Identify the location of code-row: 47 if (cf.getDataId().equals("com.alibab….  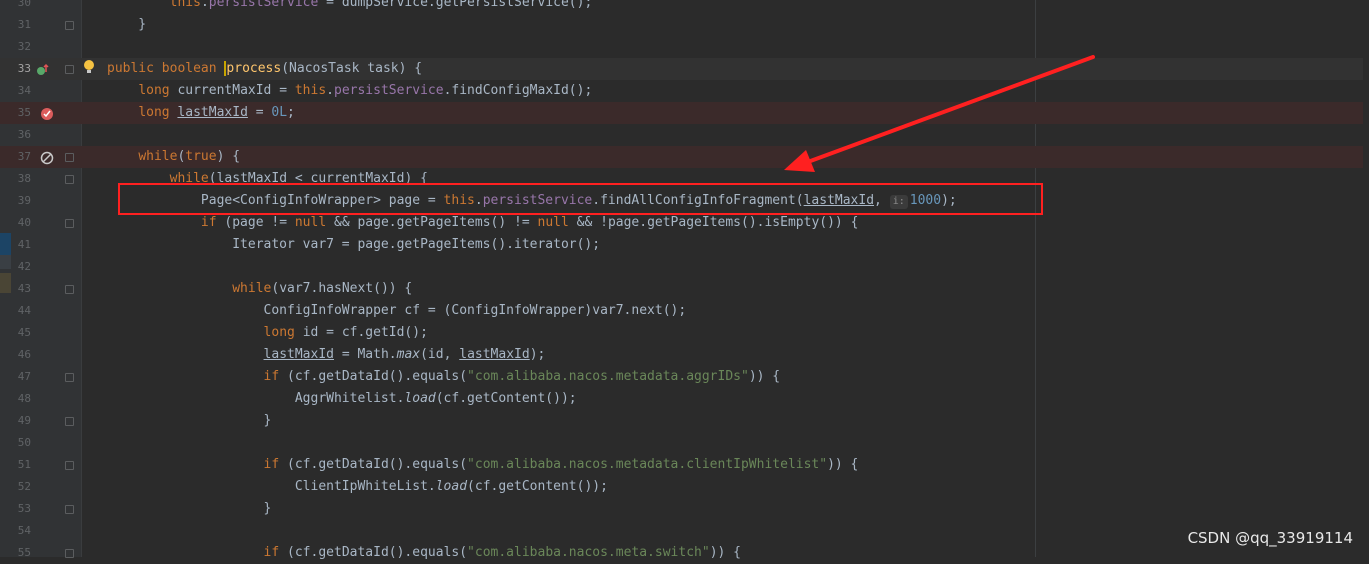
(684, 377).